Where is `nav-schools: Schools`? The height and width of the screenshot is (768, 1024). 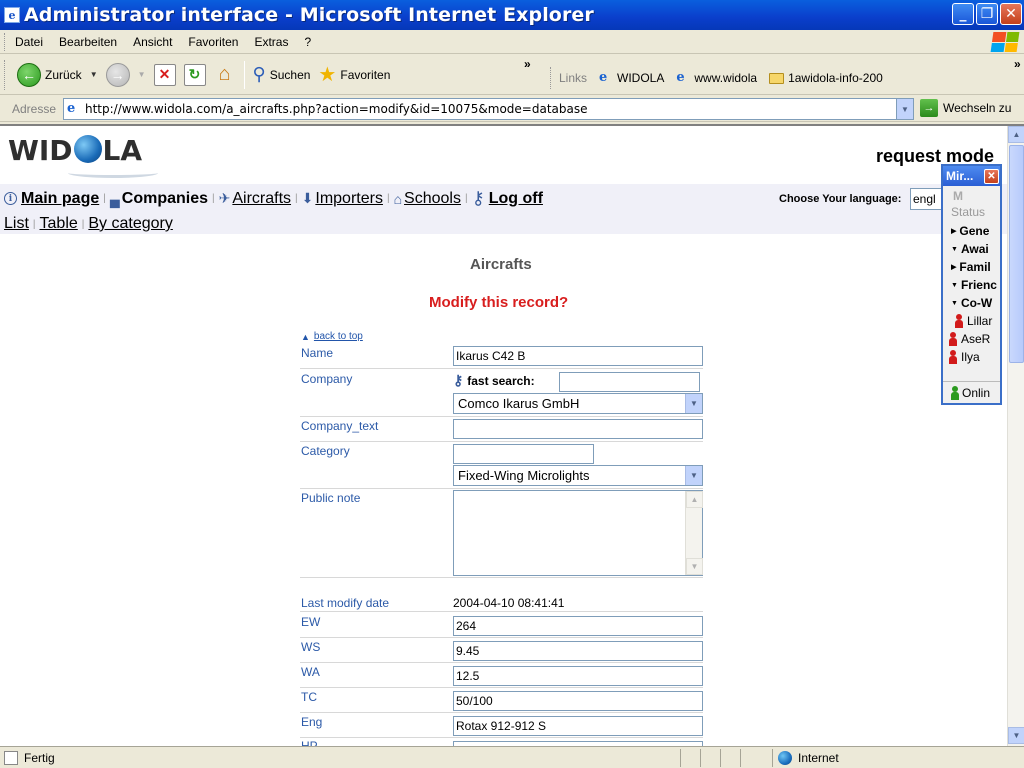 nav-schools: Schools is located at coordinates (432, 199).